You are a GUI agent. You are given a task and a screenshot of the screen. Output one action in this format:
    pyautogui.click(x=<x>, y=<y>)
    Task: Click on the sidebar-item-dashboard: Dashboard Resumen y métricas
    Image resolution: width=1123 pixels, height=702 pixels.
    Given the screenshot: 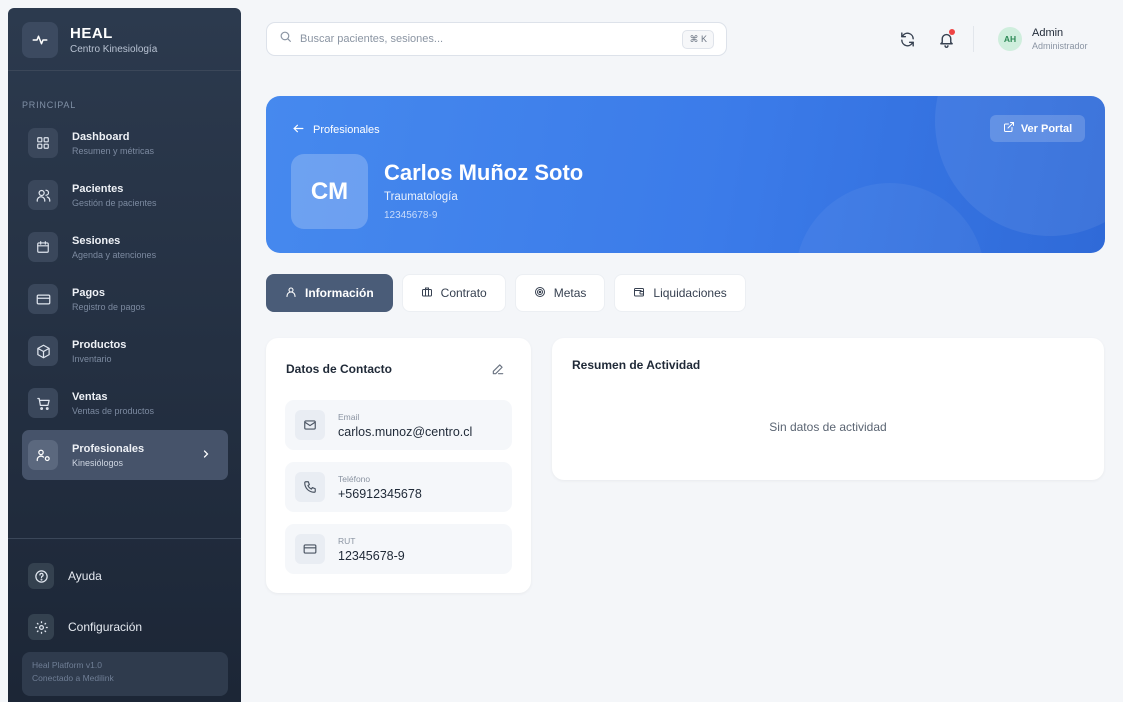 What is the action you would take?
    pyautogui.click(x=125, y=143)
    